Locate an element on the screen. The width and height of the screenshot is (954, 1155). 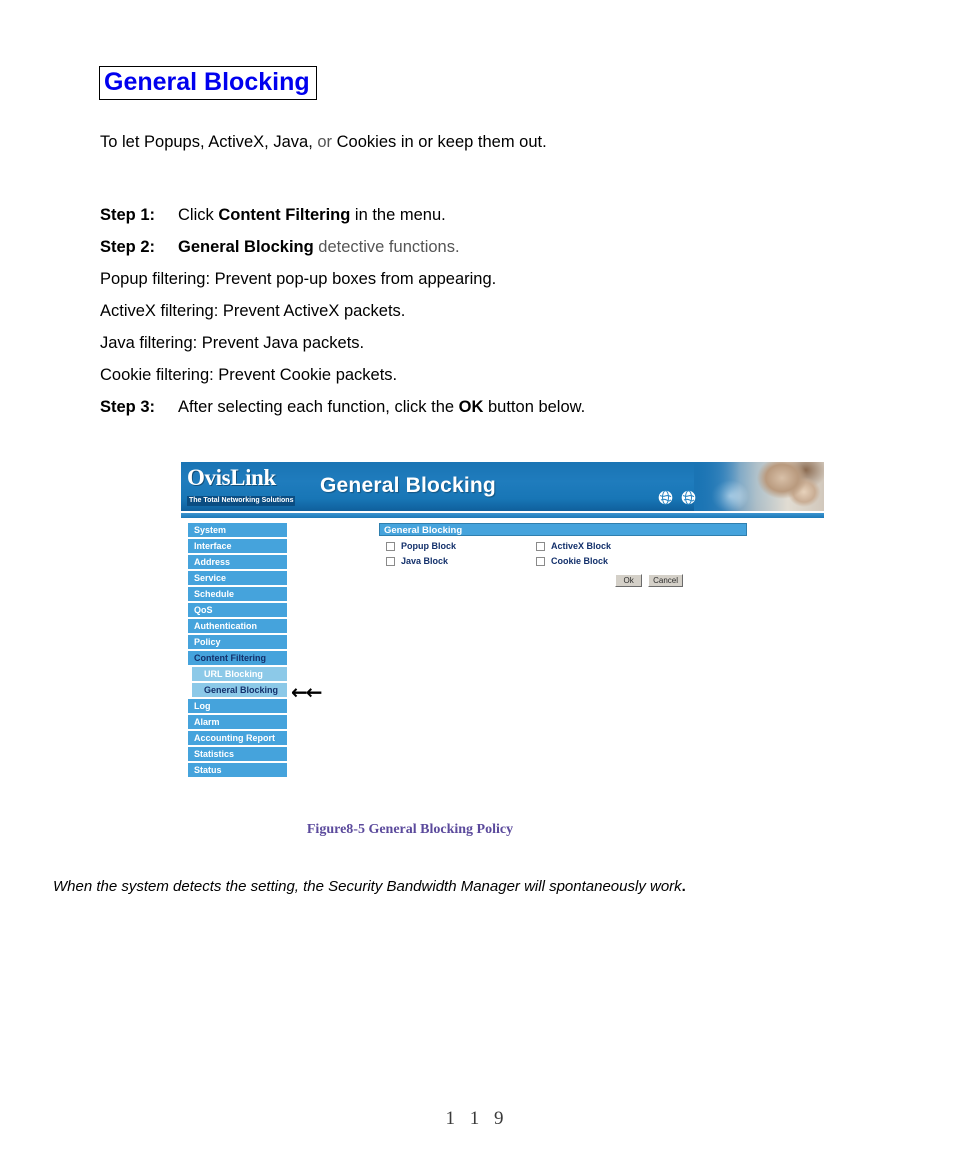
sidebar-item-log: Log is located at coordinates (237, 706).